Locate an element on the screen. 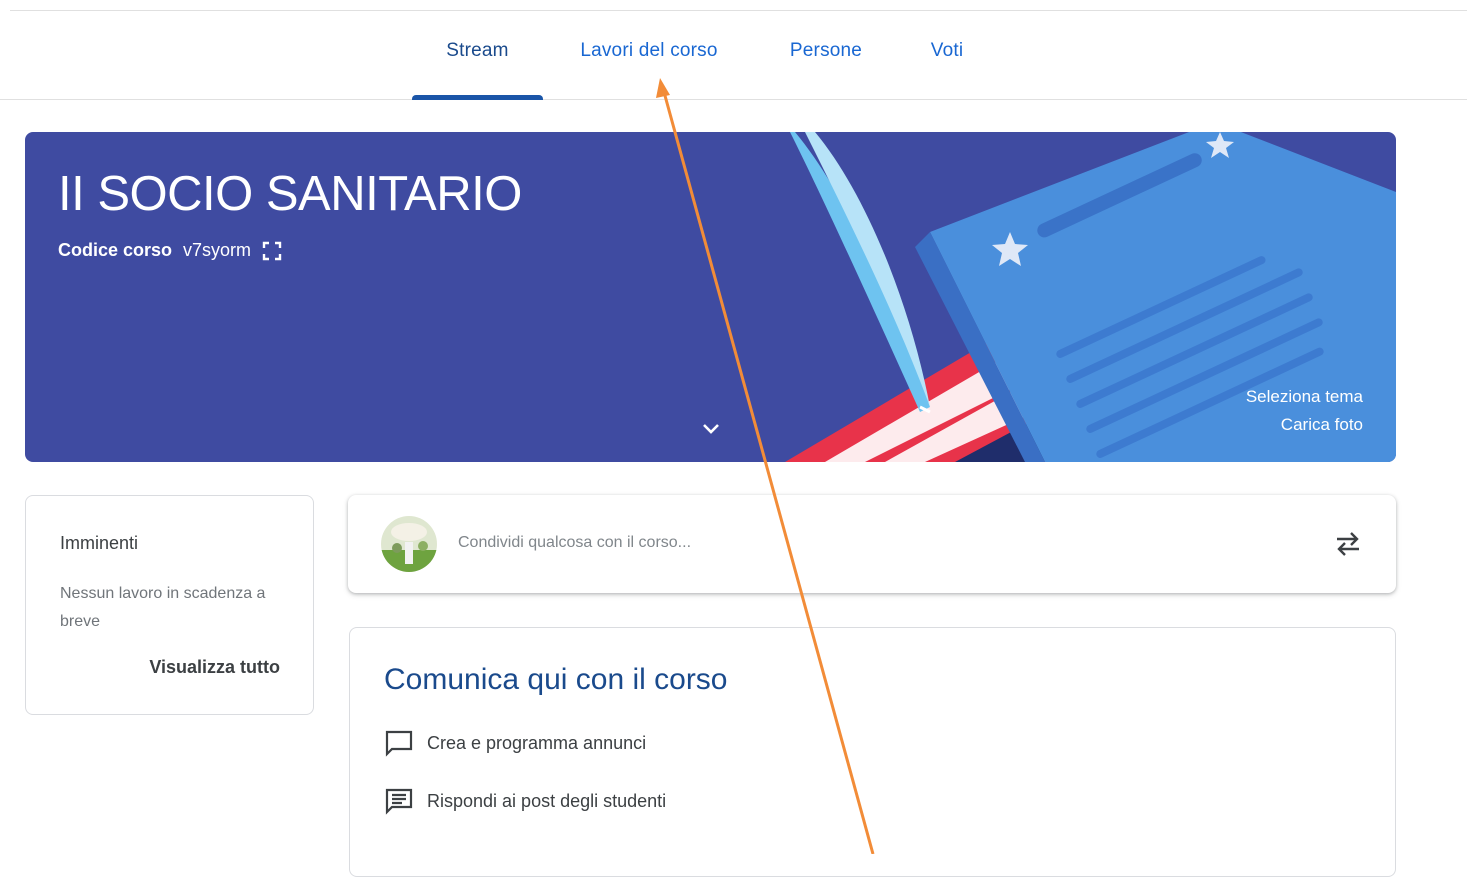  comm-item-replies: Rispondi ai post degli studenti is located at coordinates (525, 801).